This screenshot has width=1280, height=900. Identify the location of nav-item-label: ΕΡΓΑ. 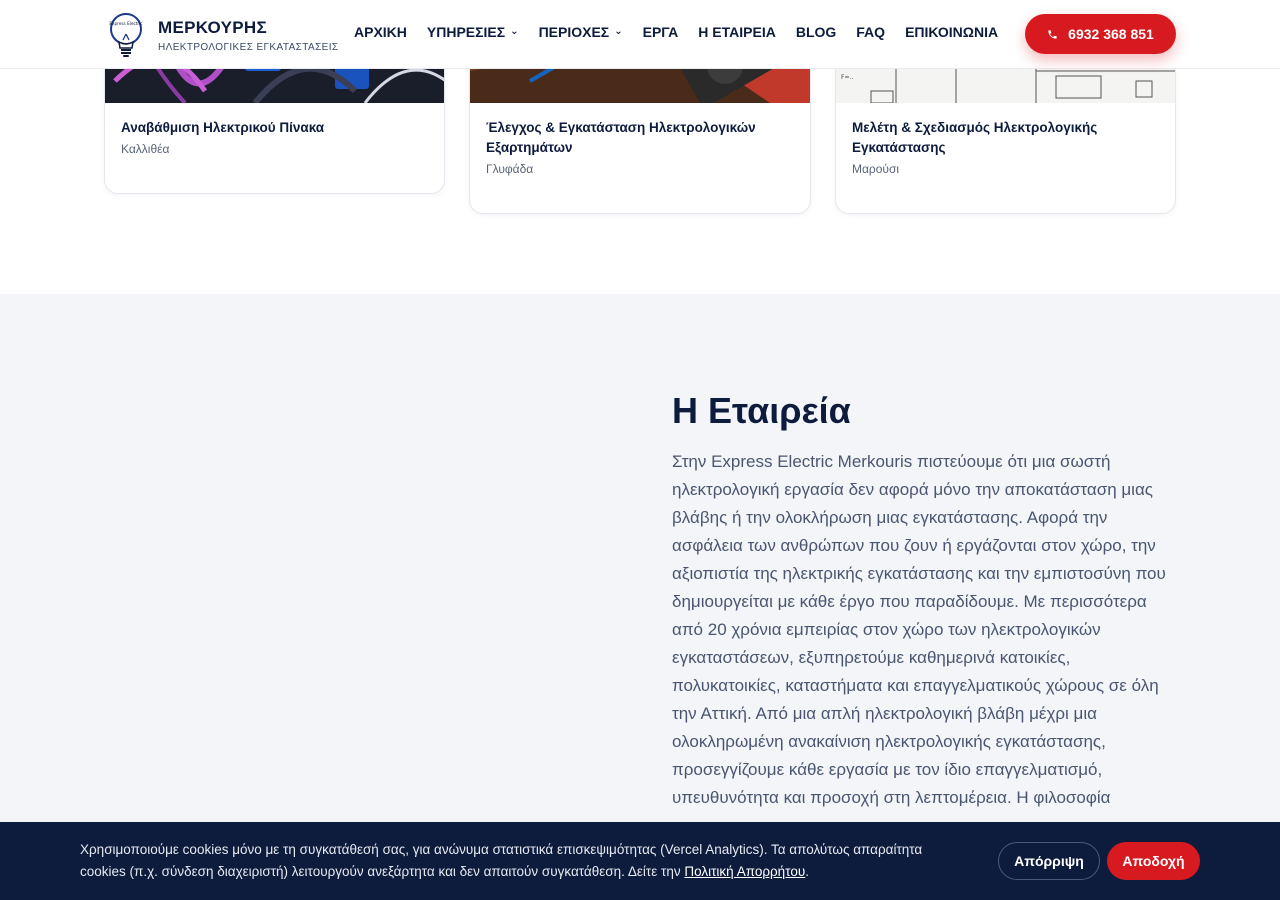
(660, 32).